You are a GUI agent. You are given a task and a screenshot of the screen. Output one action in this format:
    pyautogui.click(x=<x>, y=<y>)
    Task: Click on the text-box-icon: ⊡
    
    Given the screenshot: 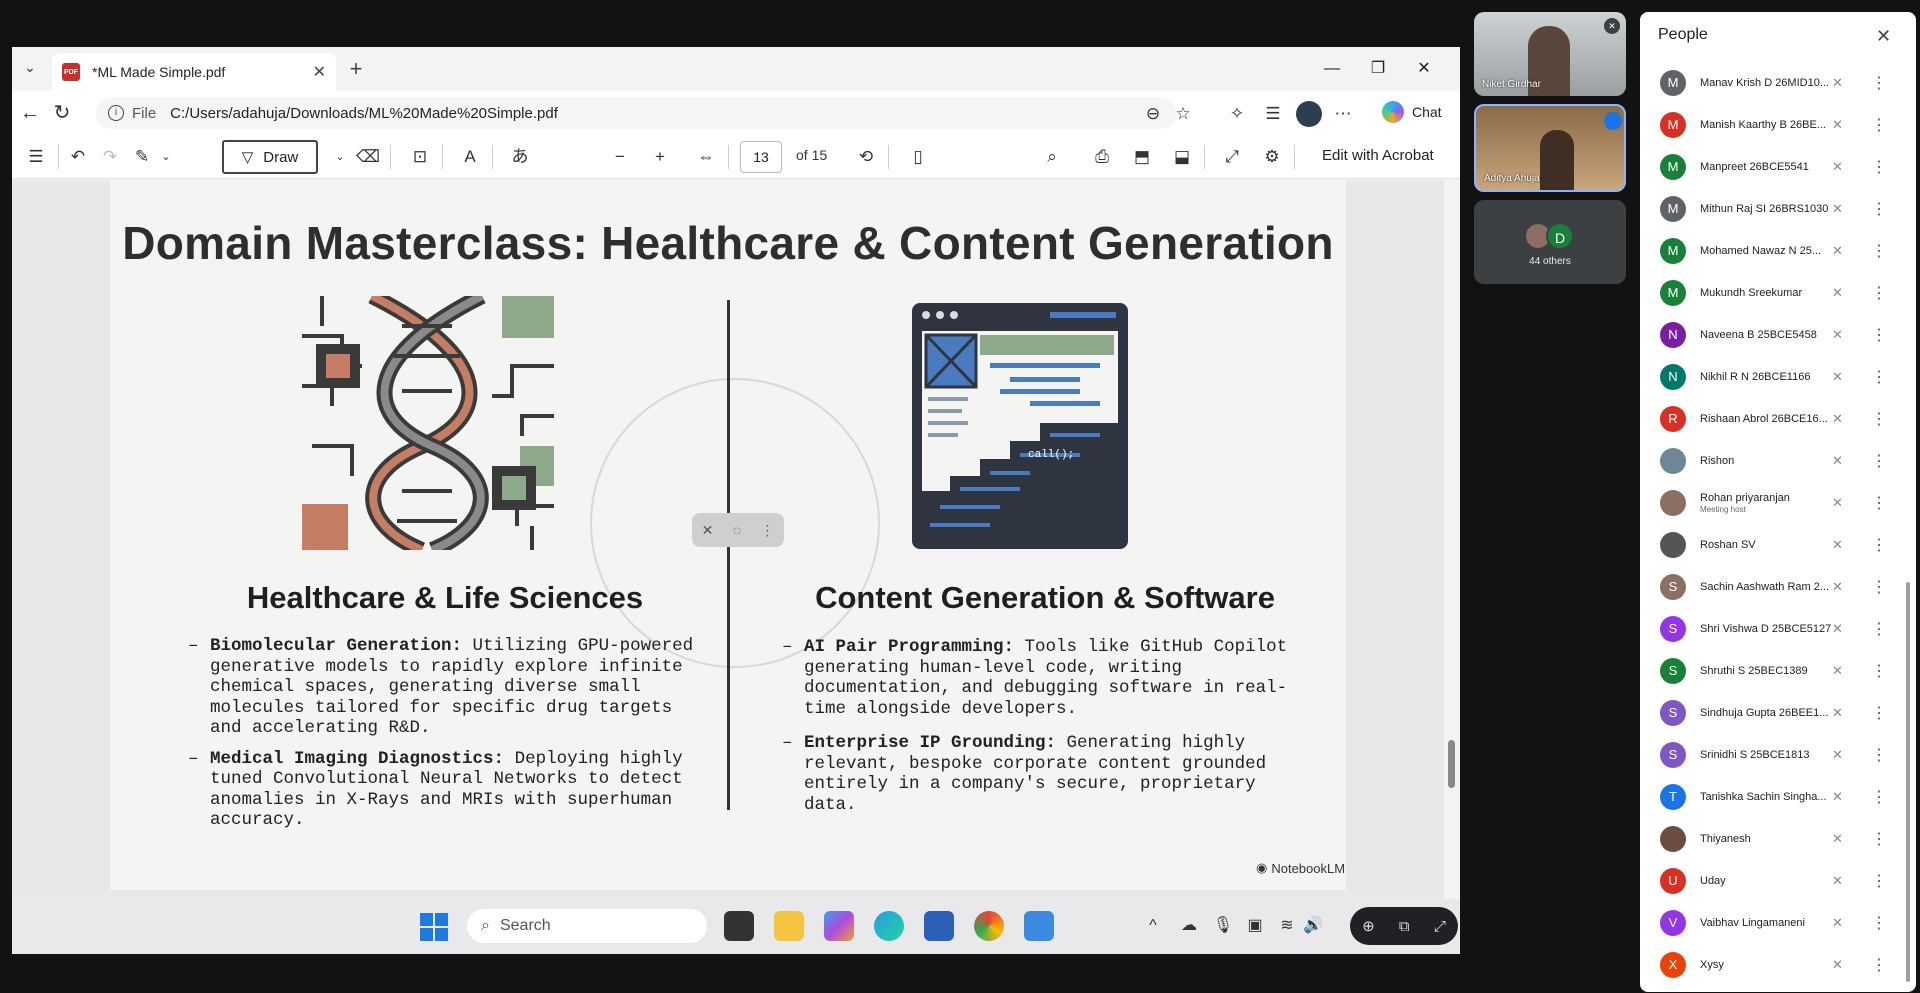 What is the action you would take?
    pyautogui.click(x=420, y=157)
    